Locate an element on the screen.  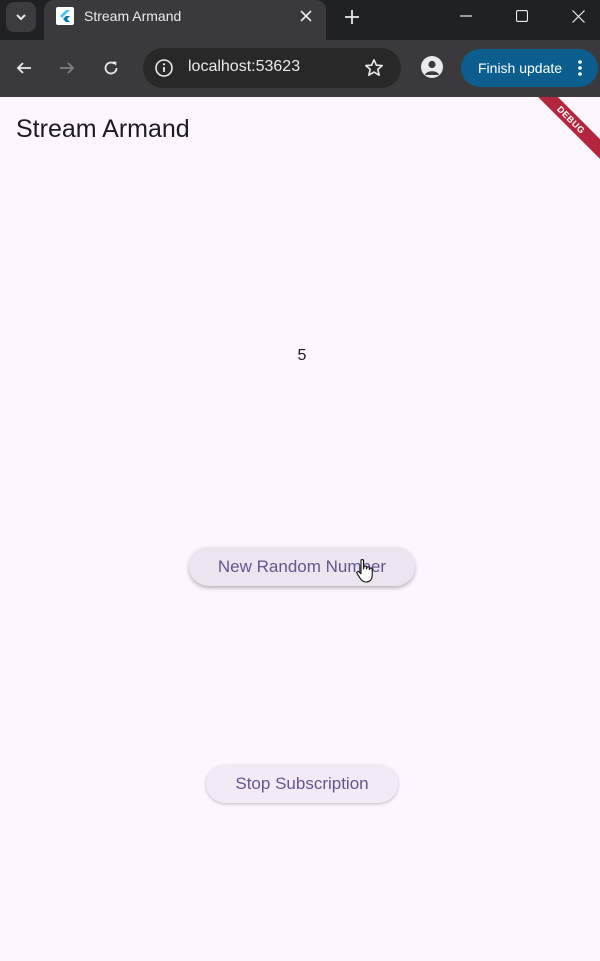
close-window-button is located at coordinates (578, 16).